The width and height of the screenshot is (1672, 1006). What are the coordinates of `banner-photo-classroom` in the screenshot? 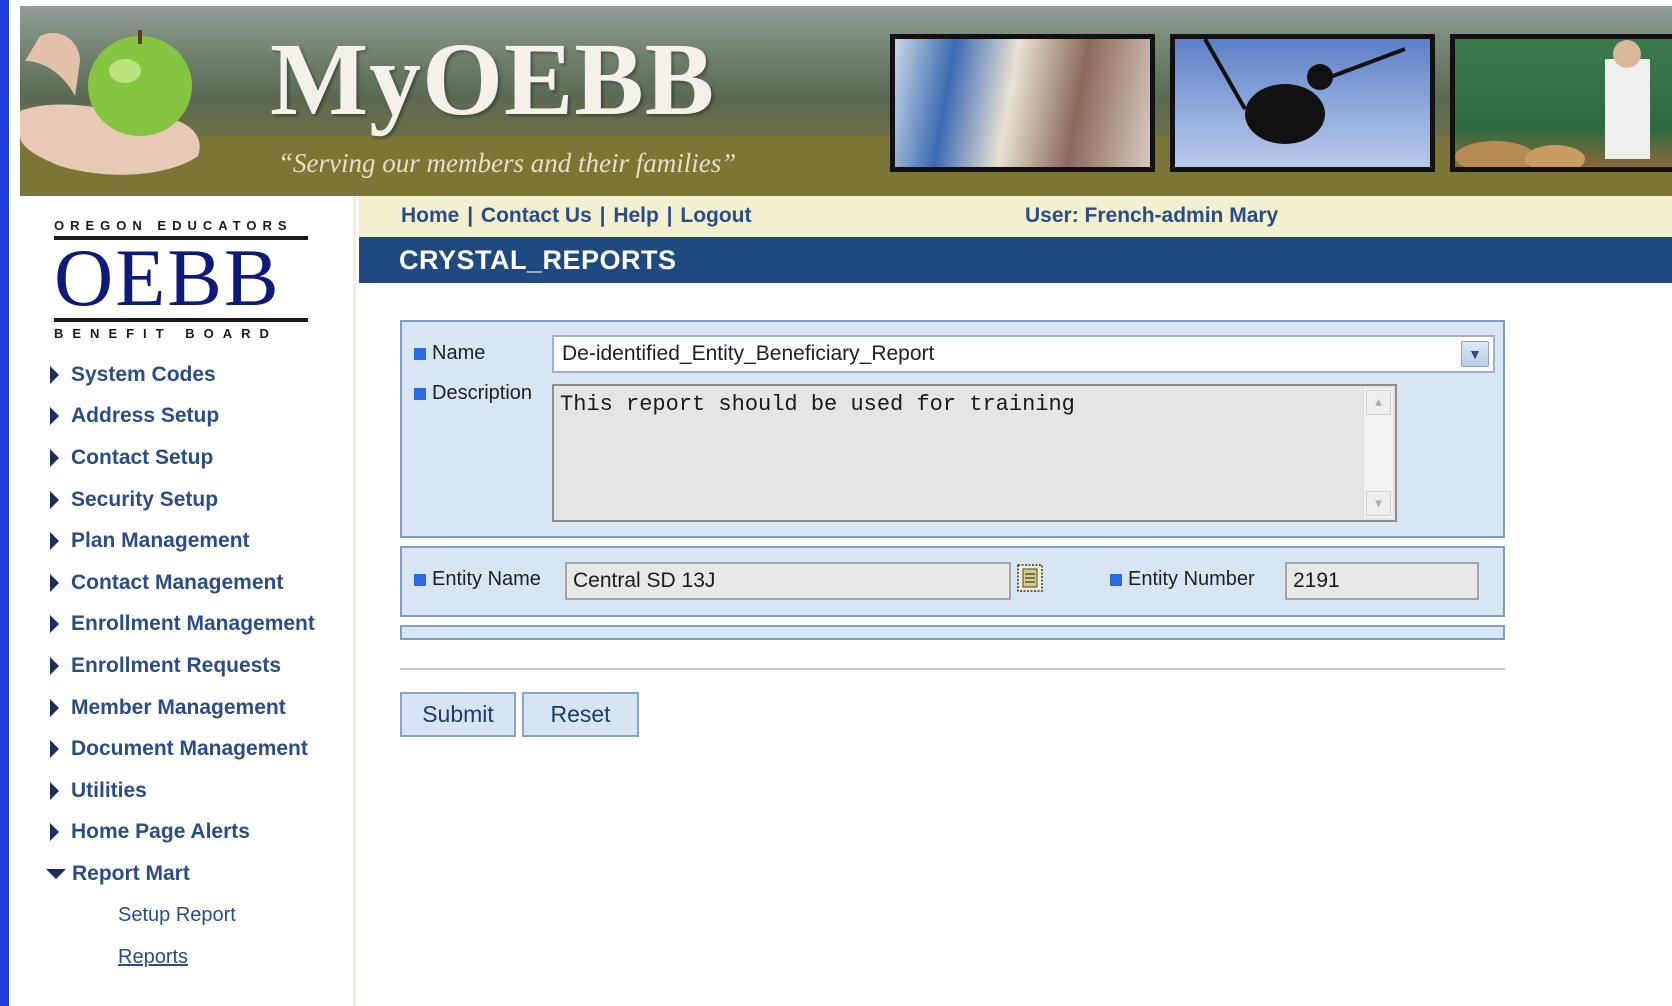 It's located at (1561, 103).